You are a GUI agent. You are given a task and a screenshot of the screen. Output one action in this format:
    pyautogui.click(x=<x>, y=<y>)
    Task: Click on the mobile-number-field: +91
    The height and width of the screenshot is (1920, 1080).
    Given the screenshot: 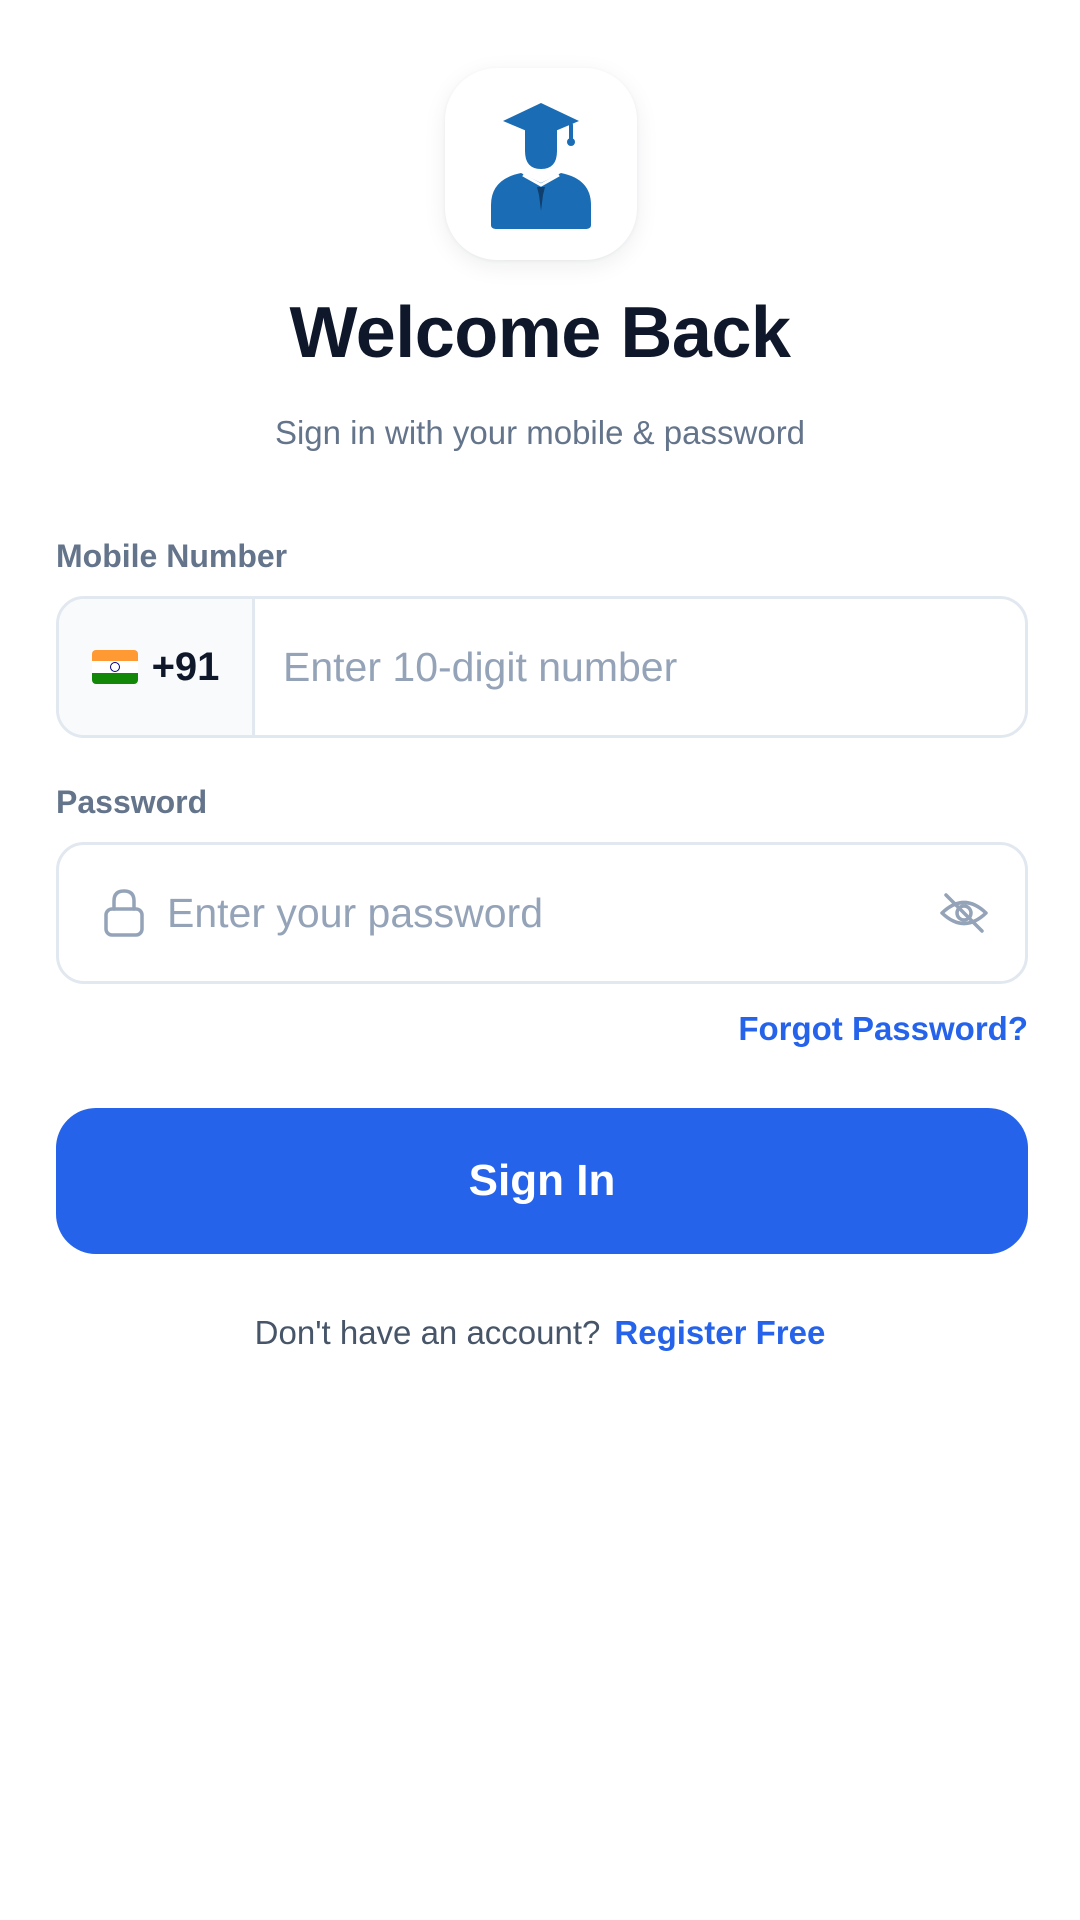 What is the action you would take?
    pyautogui.click(x=542, y=667)
    